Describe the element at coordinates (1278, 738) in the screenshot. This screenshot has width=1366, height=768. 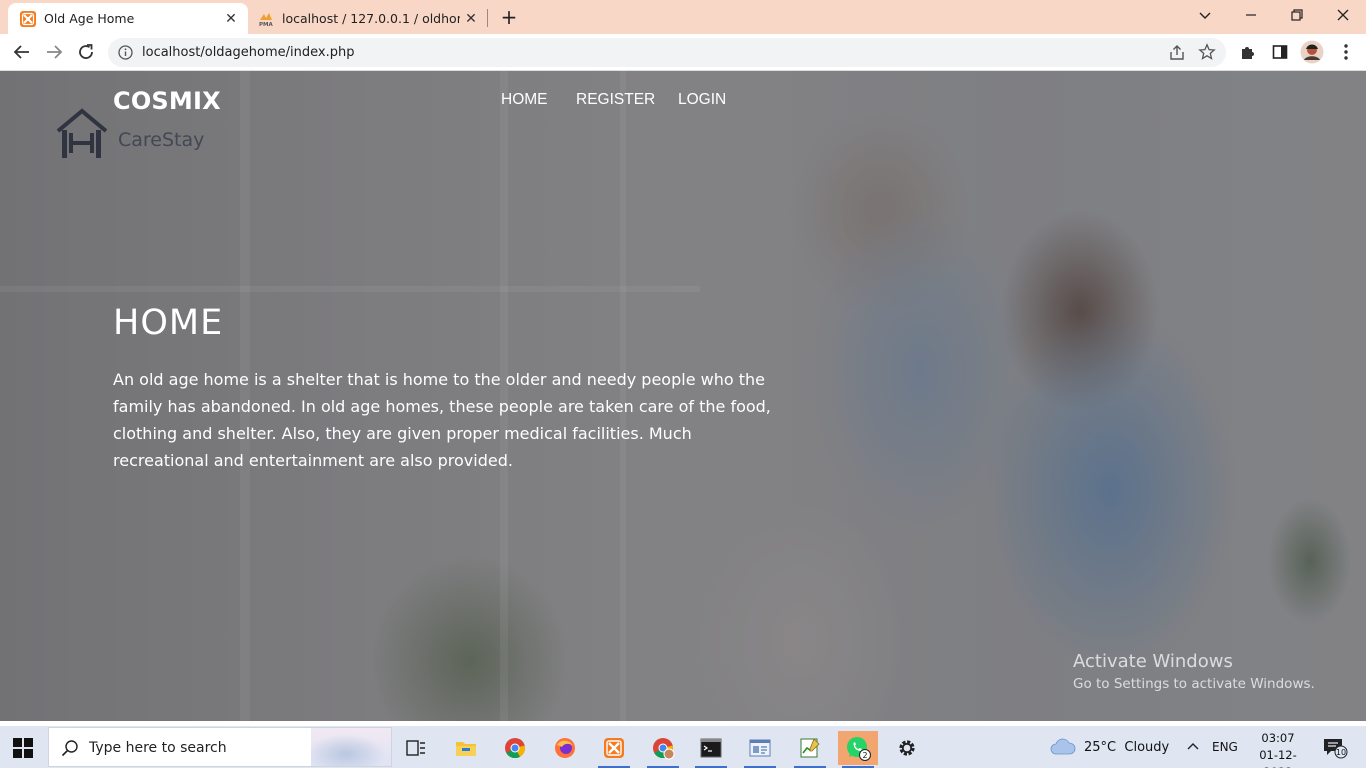
I see `clock-time: 03:07` at that location.